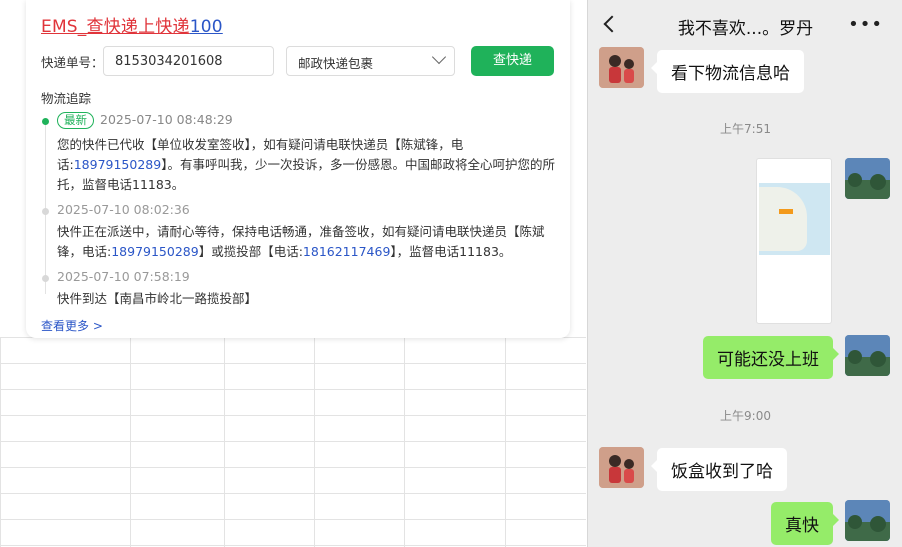 This screenshot has width=902, height=547. Describe the element at coordinates (64, 27) in the screenshot. I see `title-ems: EMS_` at that location.